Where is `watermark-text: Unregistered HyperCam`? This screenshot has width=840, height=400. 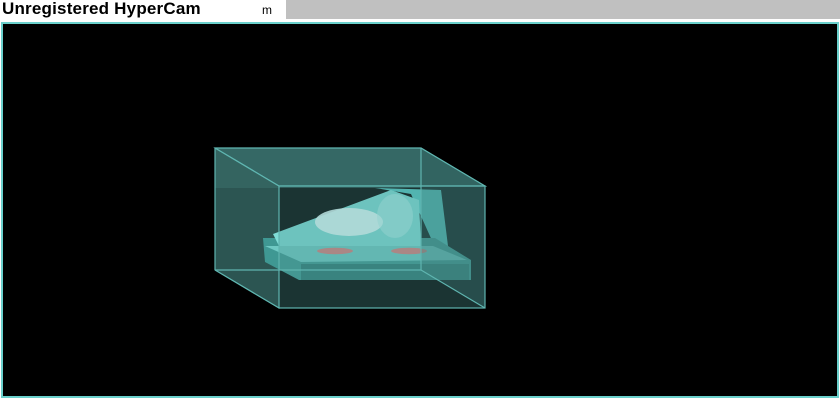
watermark-text: Unregistered HyperCam is located at coordinates (101, 9).